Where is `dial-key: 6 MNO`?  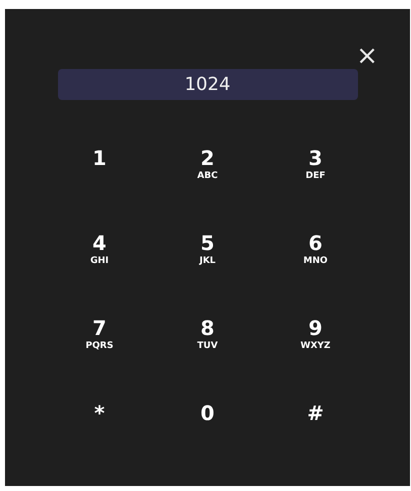
dial-key: 6 MNO is located at coordinates (316, 253).